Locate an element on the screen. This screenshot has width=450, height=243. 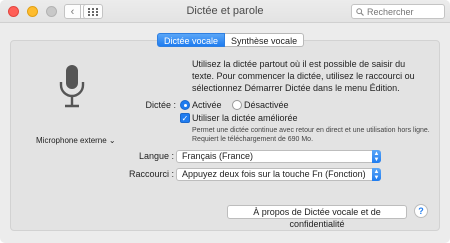
dictation-on-label: Activée is located at coordinates (207, 105).